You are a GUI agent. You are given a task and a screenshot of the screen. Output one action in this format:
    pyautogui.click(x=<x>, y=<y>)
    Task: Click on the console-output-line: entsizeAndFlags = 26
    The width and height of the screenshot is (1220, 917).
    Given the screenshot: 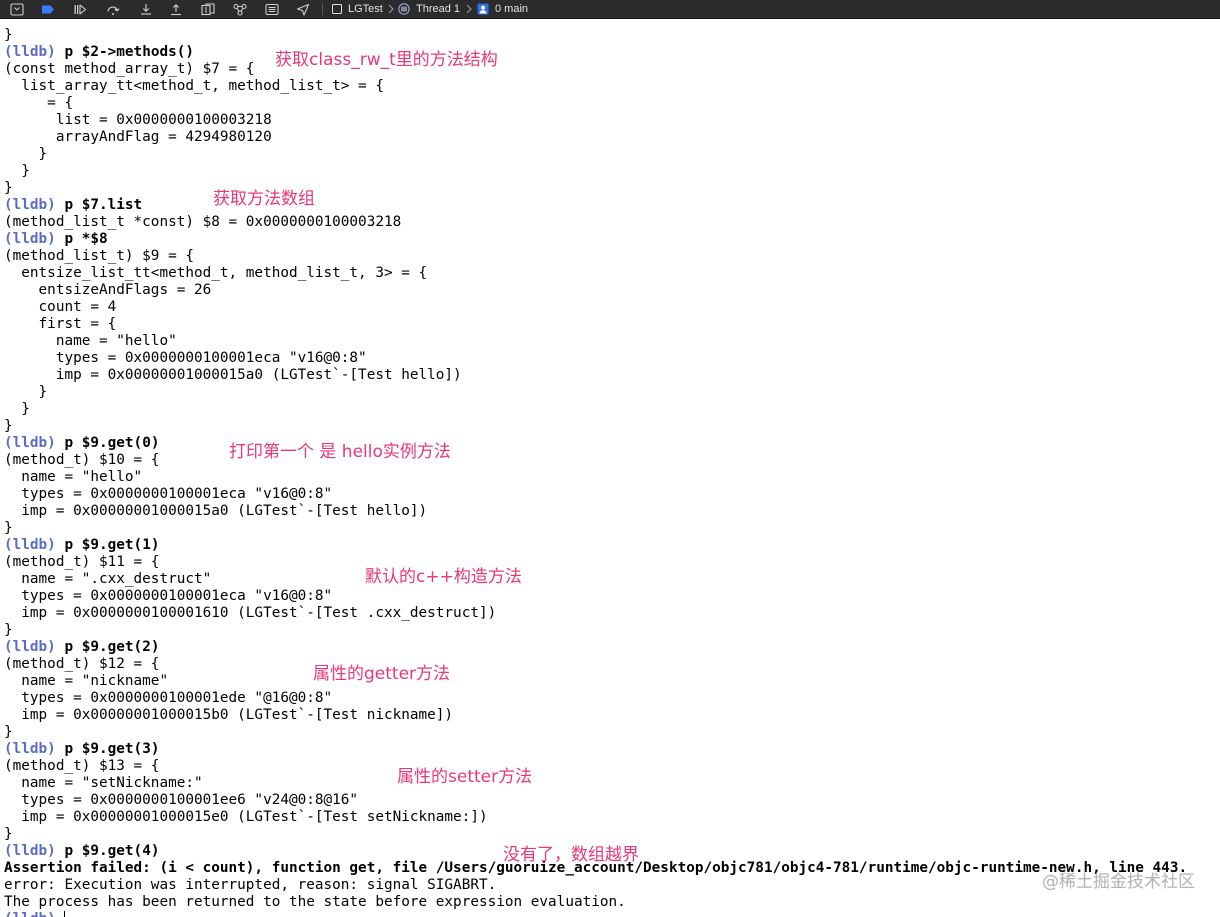 What is the action you would take?
    pyautogui.click(x=108, y=290)
    